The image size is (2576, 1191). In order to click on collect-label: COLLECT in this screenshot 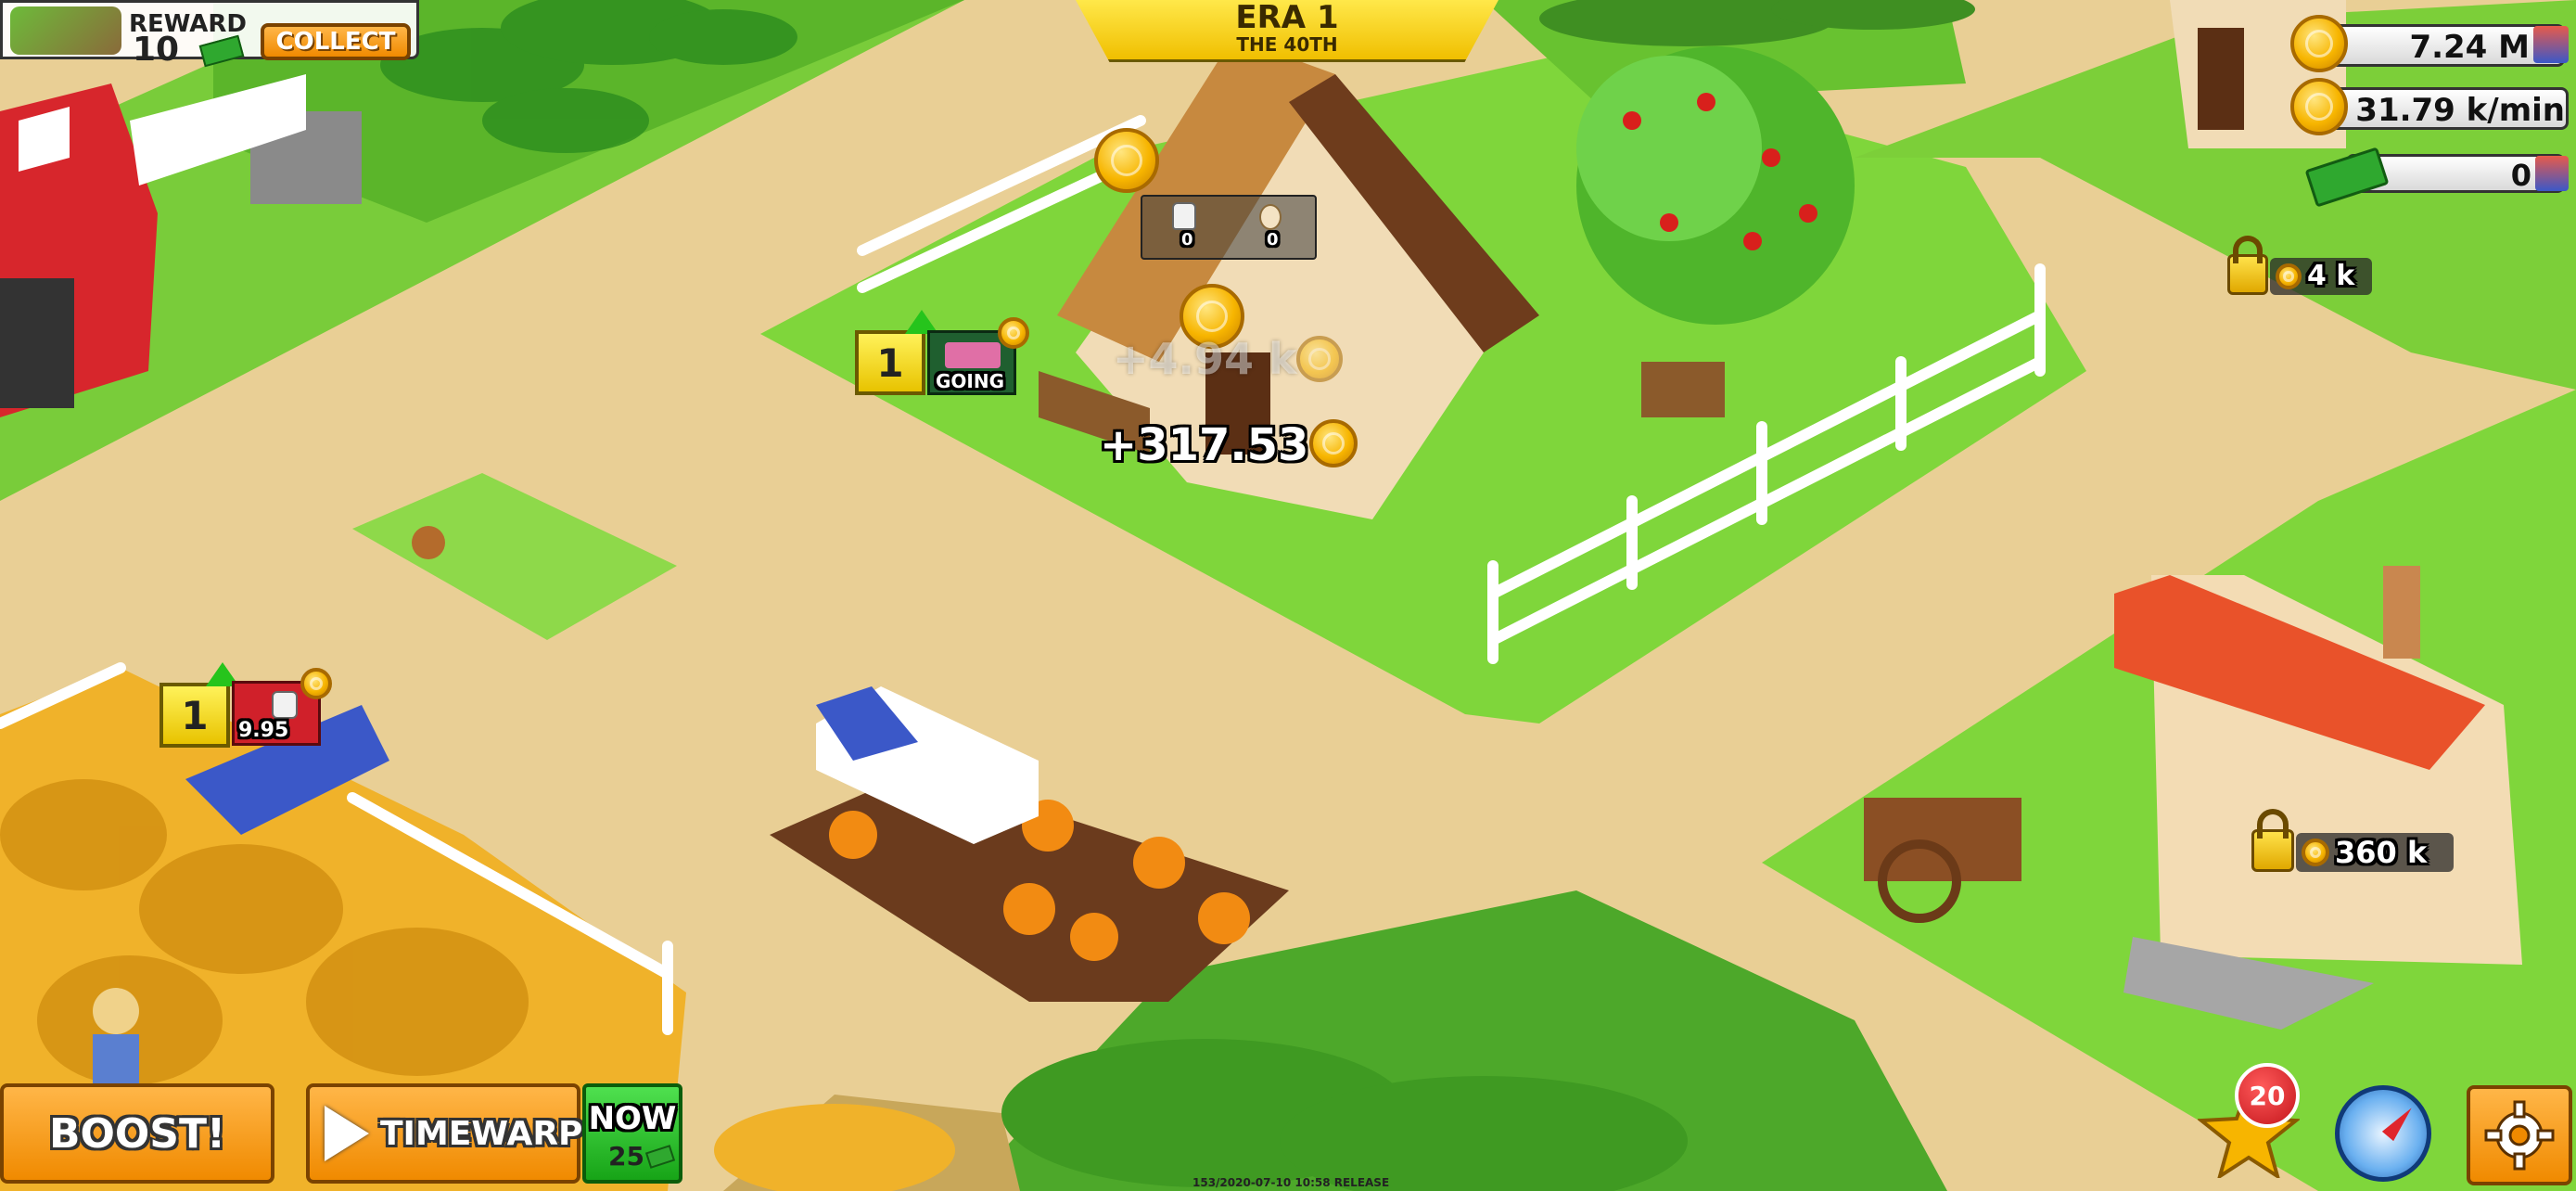, I will do `click(336, 42)`.